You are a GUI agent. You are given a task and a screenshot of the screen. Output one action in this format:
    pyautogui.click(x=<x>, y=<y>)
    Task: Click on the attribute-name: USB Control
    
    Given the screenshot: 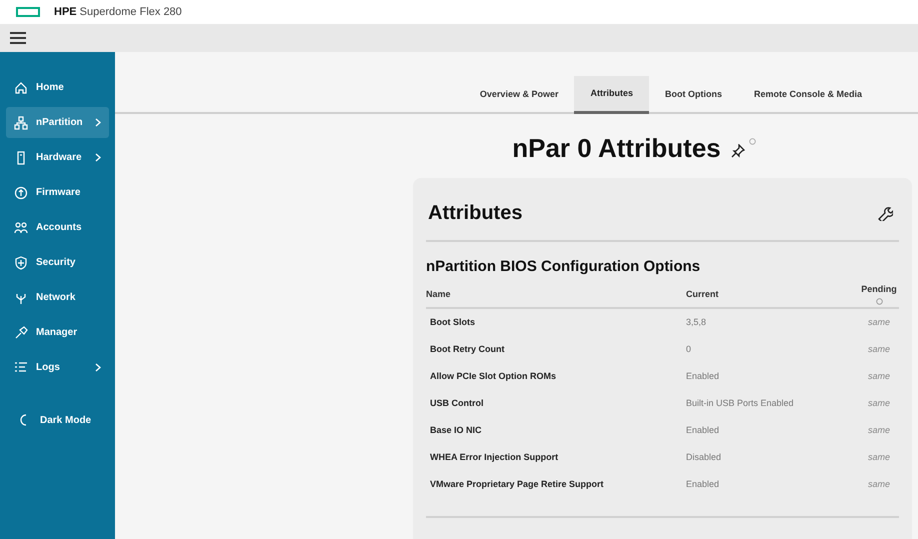 What is the action you would take?
    pyautogui.click(x=457, y=403)
    